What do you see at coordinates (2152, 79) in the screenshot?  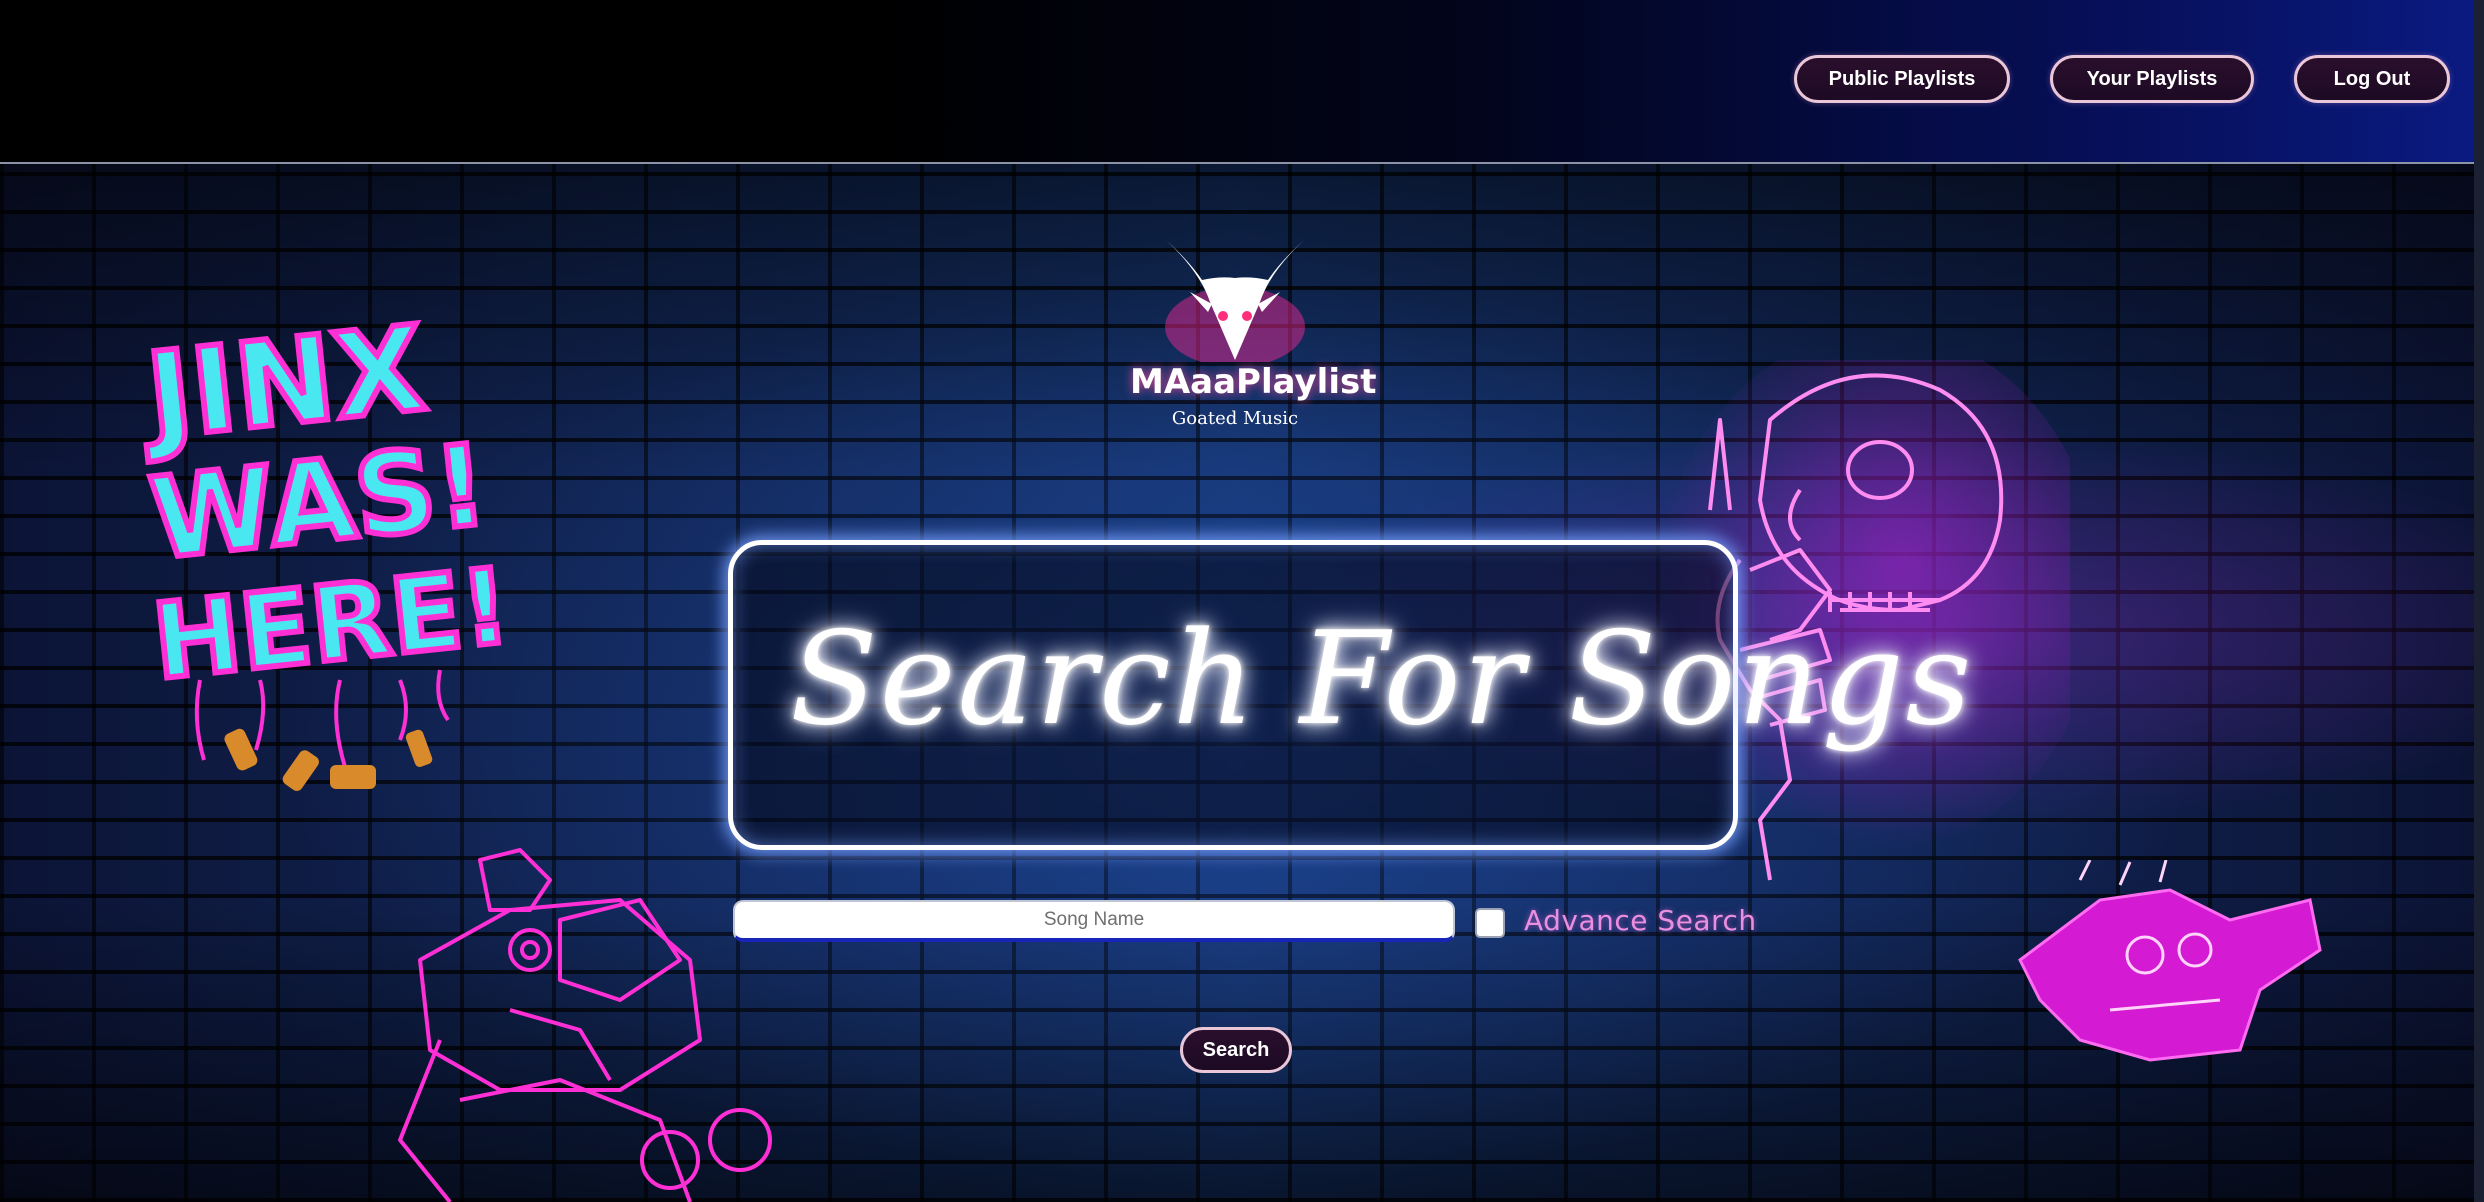 I see `your-playlists-button: Your Playlists` at bounding box center [2152, 79].